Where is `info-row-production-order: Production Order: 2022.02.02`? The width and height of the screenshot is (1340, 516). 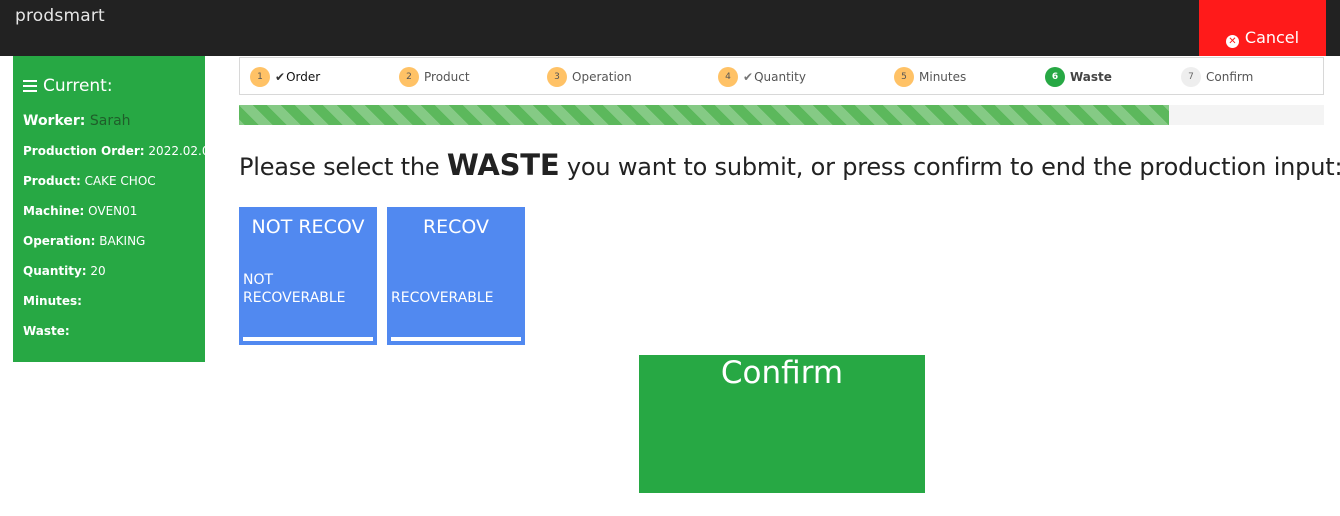 info-row-production-order: Production Order: 2022.02.02 is located at coordinates (120, 151).